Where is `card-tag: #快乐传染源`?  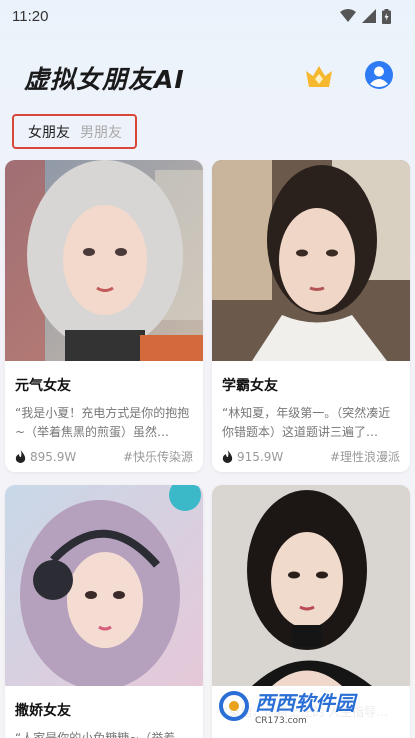 card-tag: #快乐传染源 is located at coordinates (157, 457).